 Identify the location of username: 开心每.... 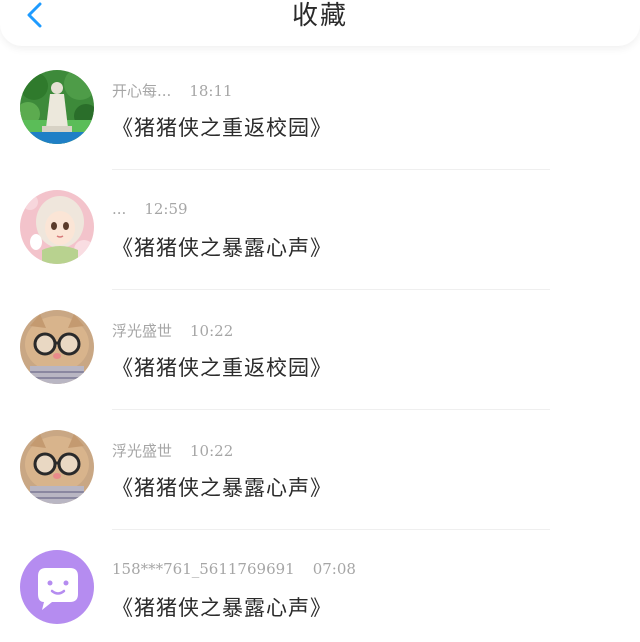
(142, 91).